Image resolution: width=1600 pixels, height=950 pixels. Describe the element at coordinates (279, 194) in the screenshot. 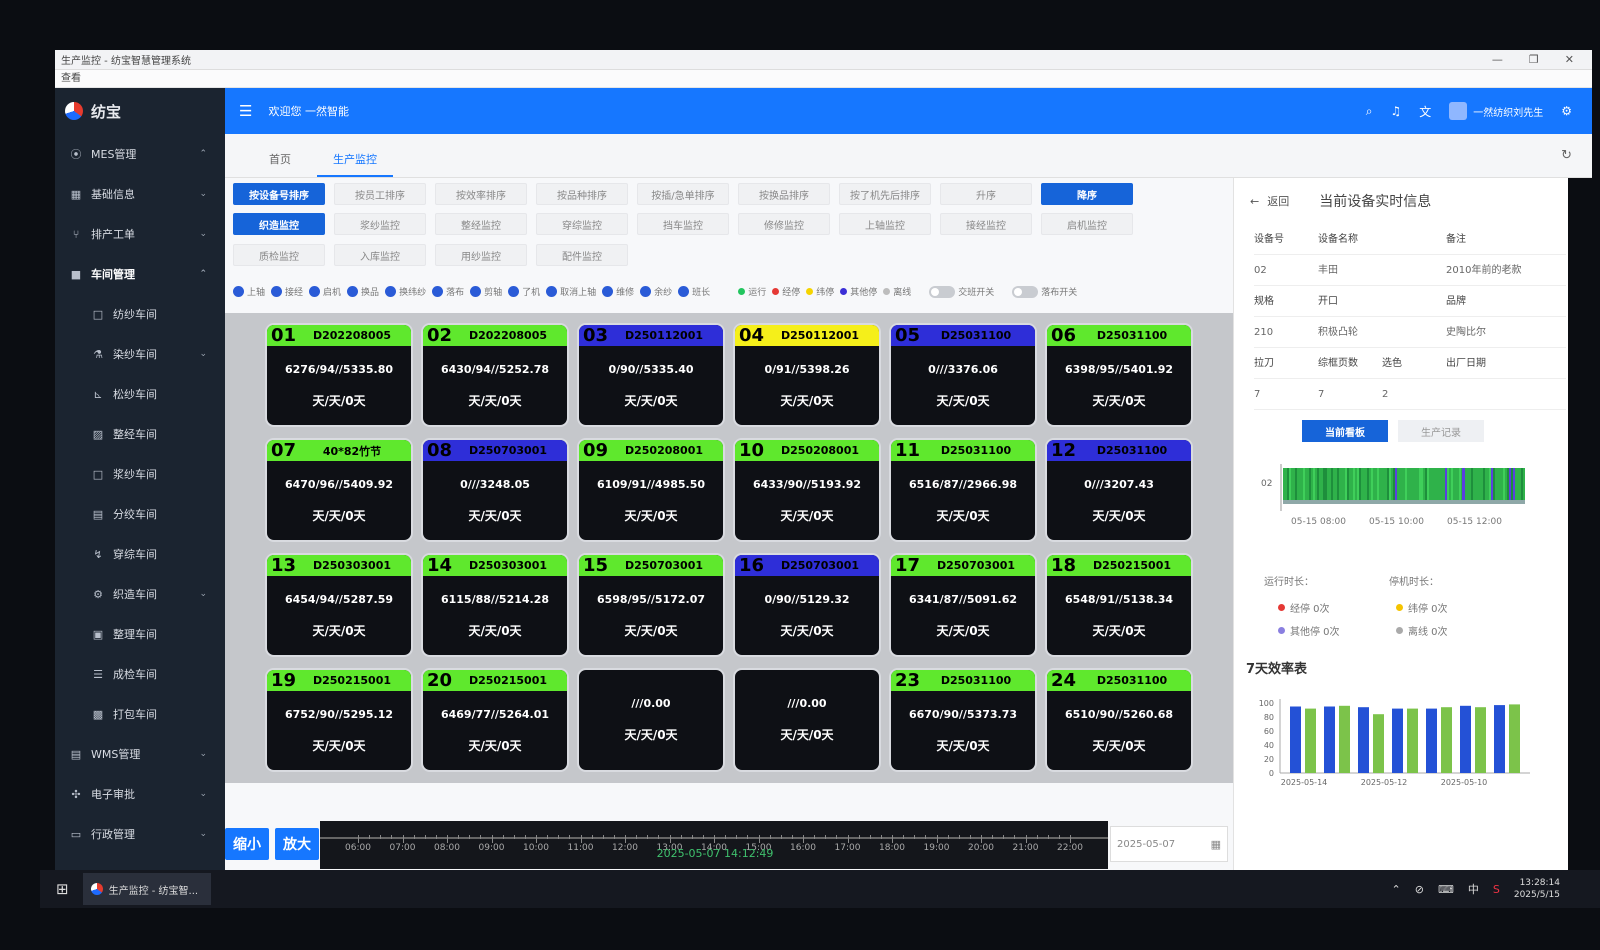

I see `sort-button-0: 按设备号排序` at that location.